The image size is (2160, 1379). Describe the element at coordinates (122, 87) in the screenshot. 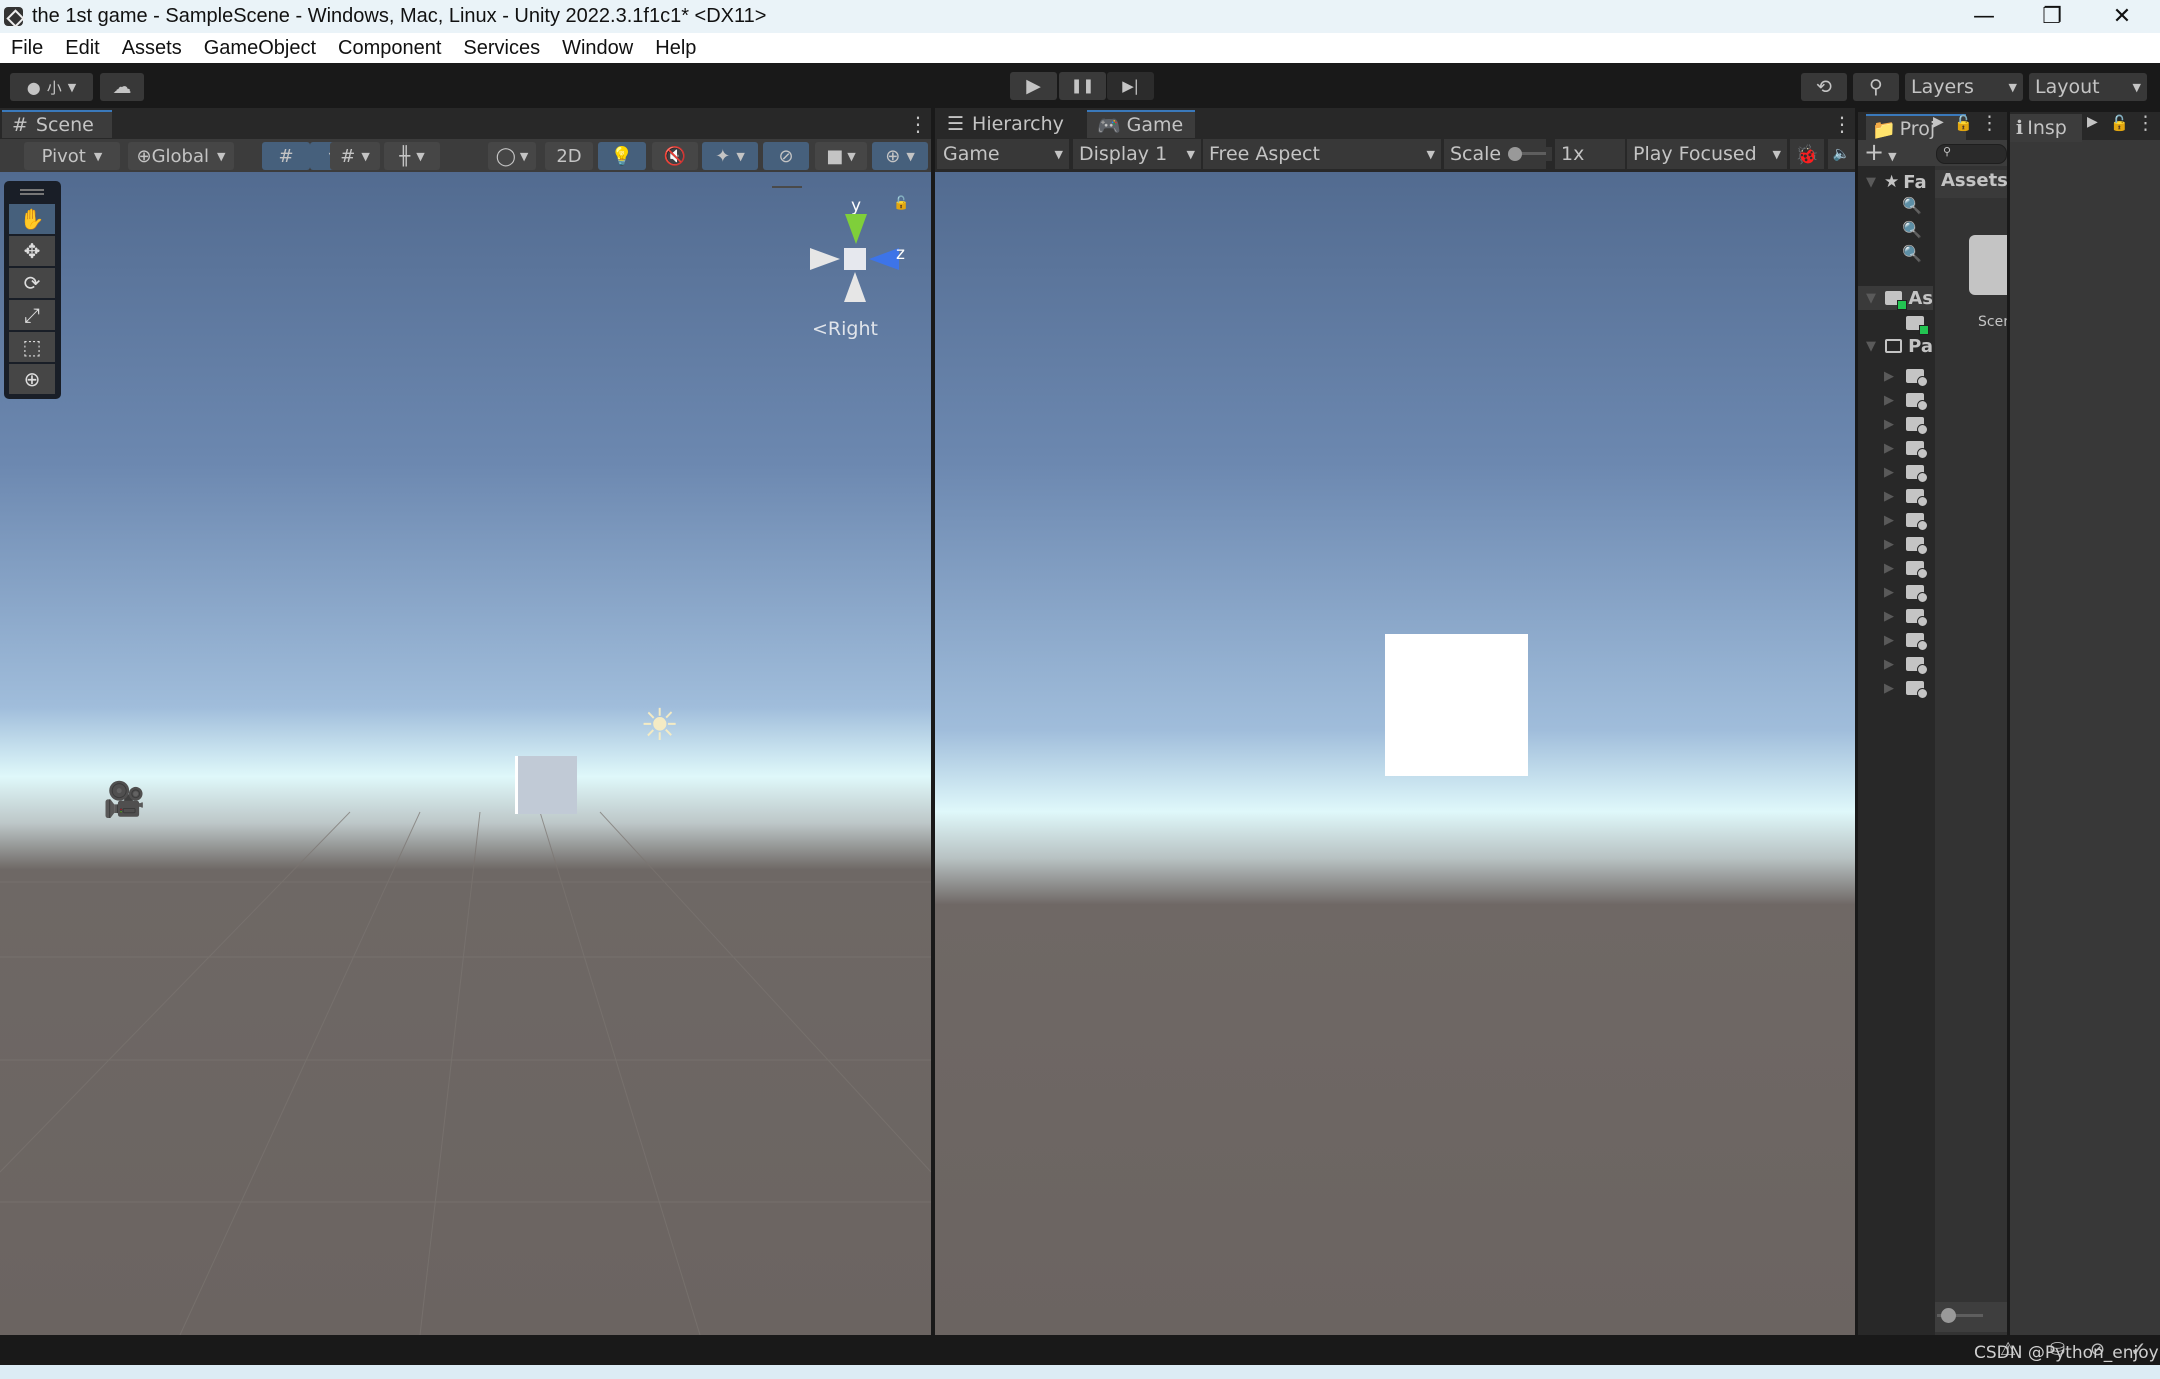

I see `cloud-button: ☁` at that location.